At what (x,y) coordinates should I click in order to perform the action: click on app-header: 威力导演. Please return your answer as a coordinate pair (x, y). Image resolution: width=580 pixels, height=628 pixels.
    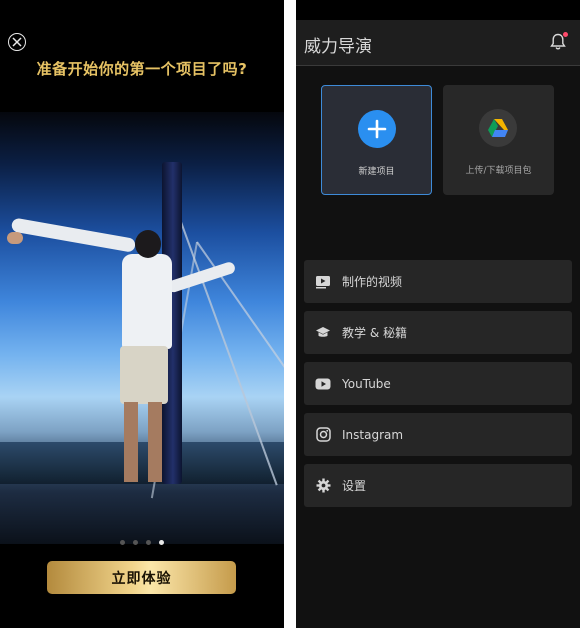
    Looking at the image, I should click on (438, 43).